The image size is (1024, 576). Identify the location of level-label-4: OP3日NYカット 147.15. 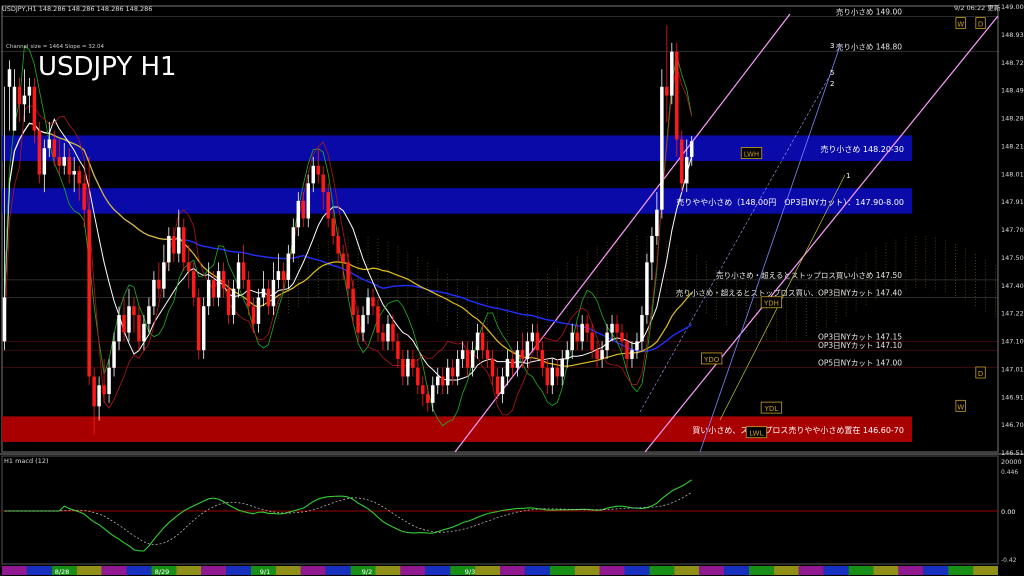
(860, 336).